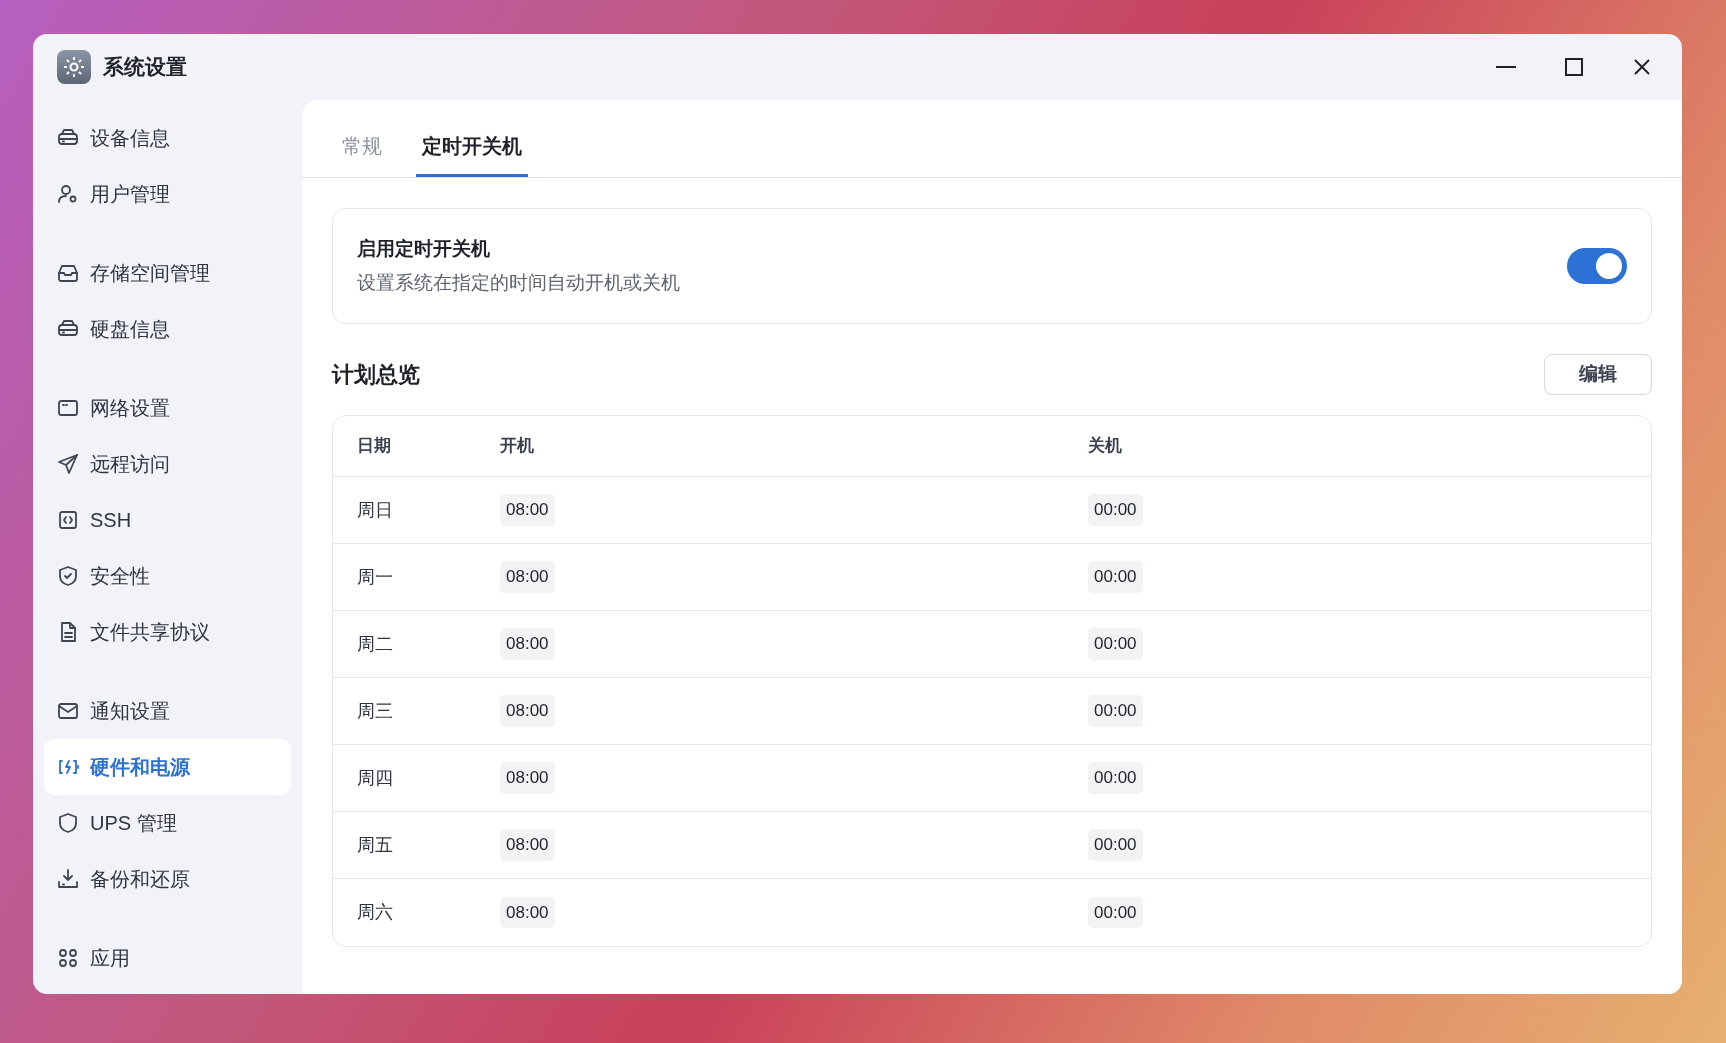 The width and height of the screenshot is (1726, 1043). I want to click on tab: 定时开关机, so click(472, 147).